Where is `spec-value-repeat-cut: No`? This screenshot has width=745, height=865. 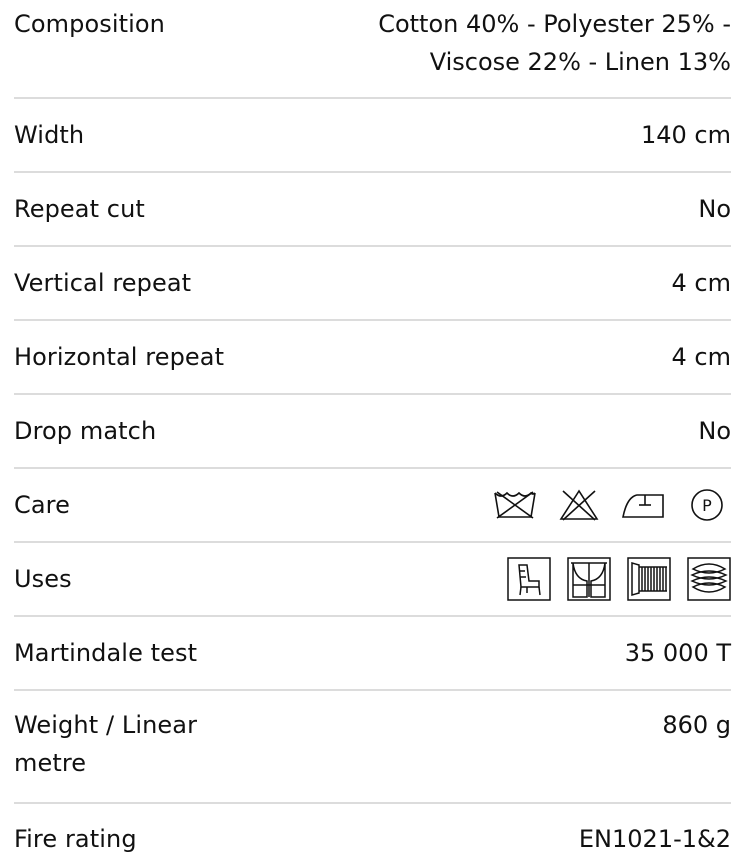 spec-value-repeat-cut: No is located at coordinates (714, 209).